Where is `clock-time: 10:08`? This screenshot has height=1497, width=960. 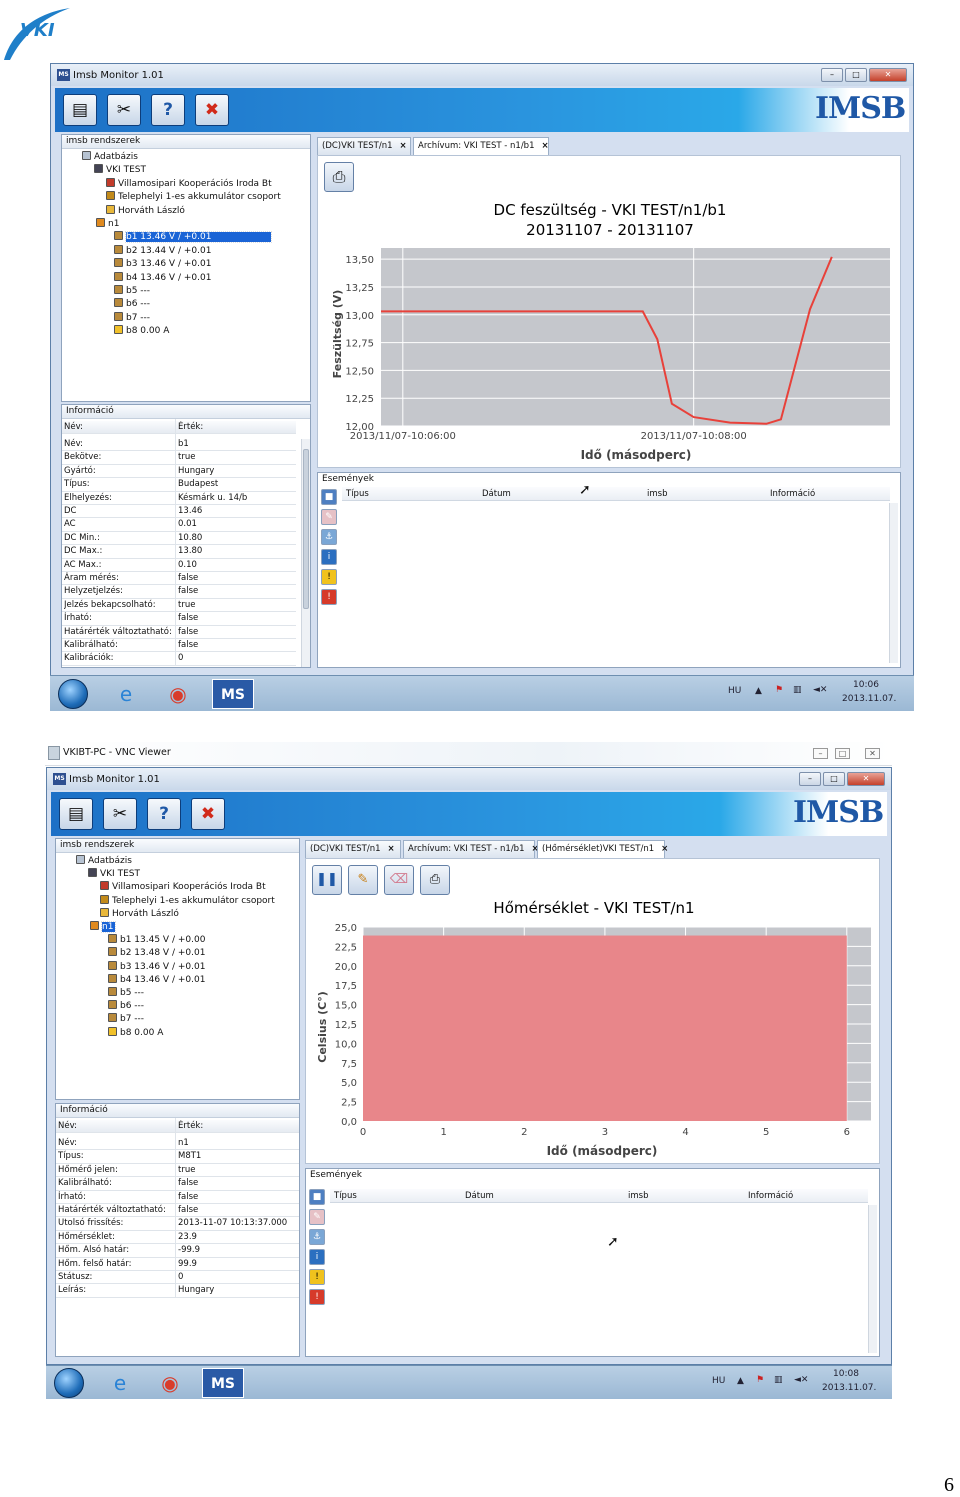
clock-time: 10:08 is located at coordinates (846, 1374).